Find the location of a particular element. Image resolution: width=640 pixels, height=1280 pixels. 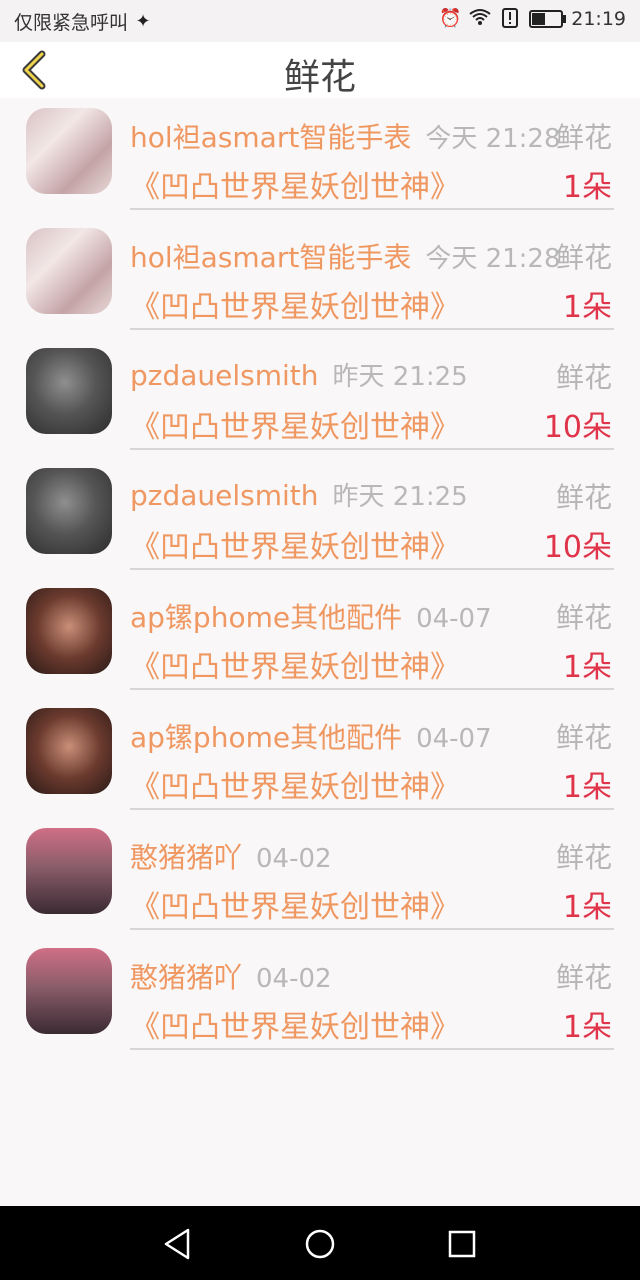

home-circle-icon is located at coordinates (320, 1244).